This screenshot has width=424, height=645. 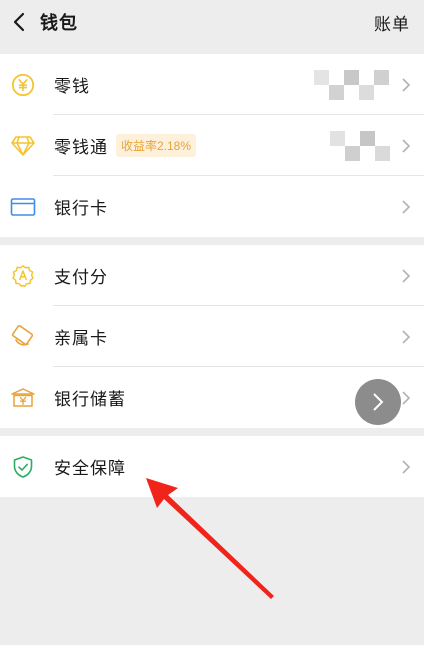 What do you see at coordinates (392, 22) in the screenshot?
I see `bill-link: 账单` at bounding box center [392, 22].